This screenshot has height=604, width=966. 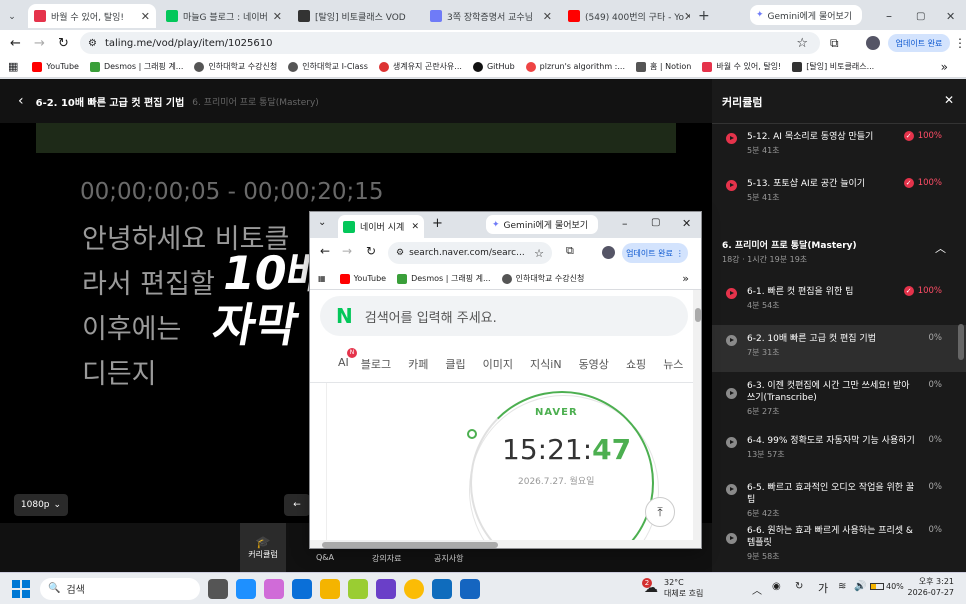 I want to click on nav-curriculum: 🎓 커리큘럼, so click(x=263, y=547).